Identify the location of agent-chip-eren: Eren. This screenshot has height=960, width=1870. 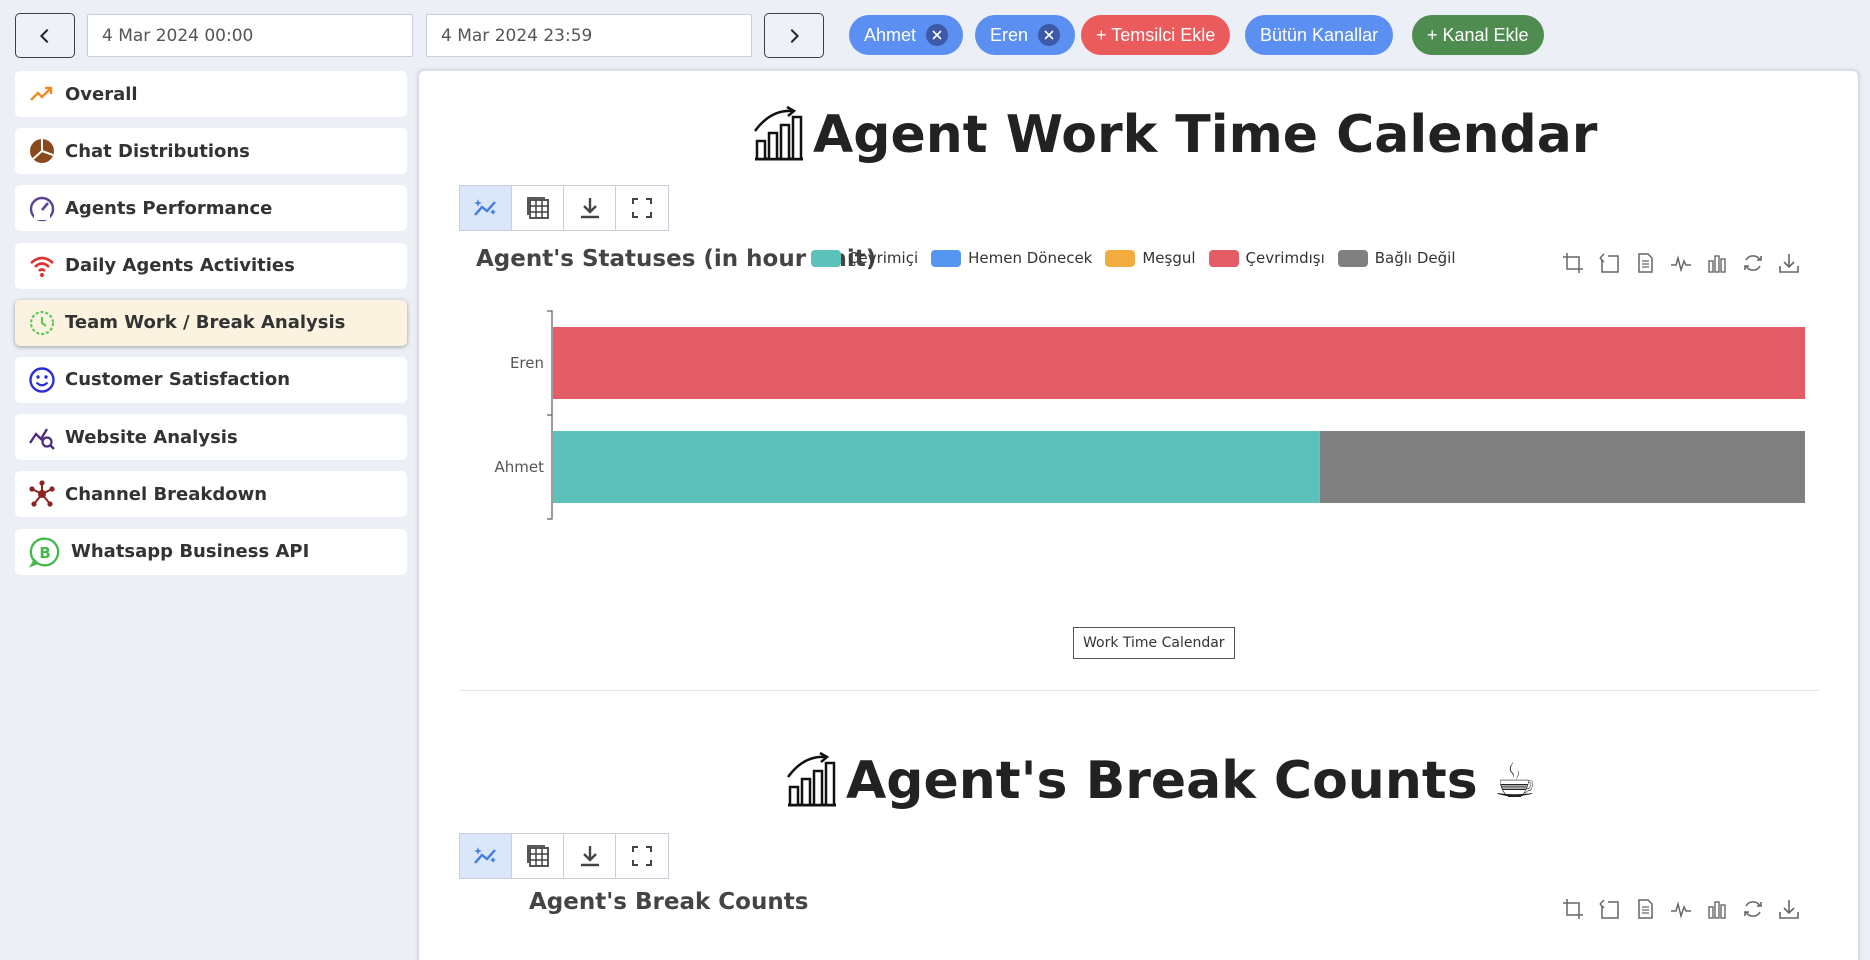
(1025, 35).